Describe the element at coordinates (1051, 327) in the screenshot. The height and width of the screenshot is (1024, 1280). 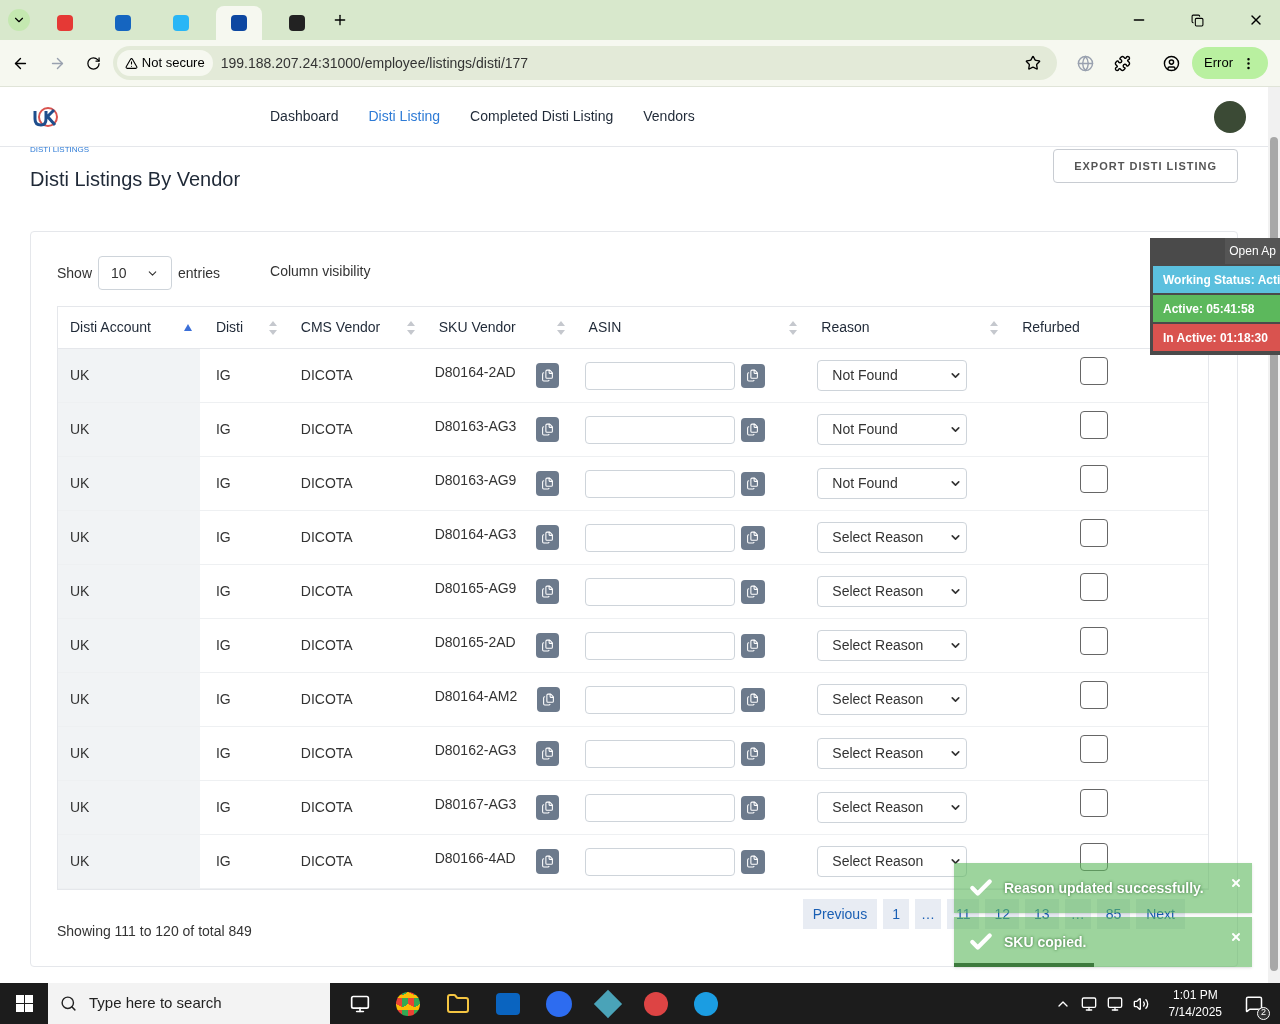
I see `column-header: Refurbed` at that location.